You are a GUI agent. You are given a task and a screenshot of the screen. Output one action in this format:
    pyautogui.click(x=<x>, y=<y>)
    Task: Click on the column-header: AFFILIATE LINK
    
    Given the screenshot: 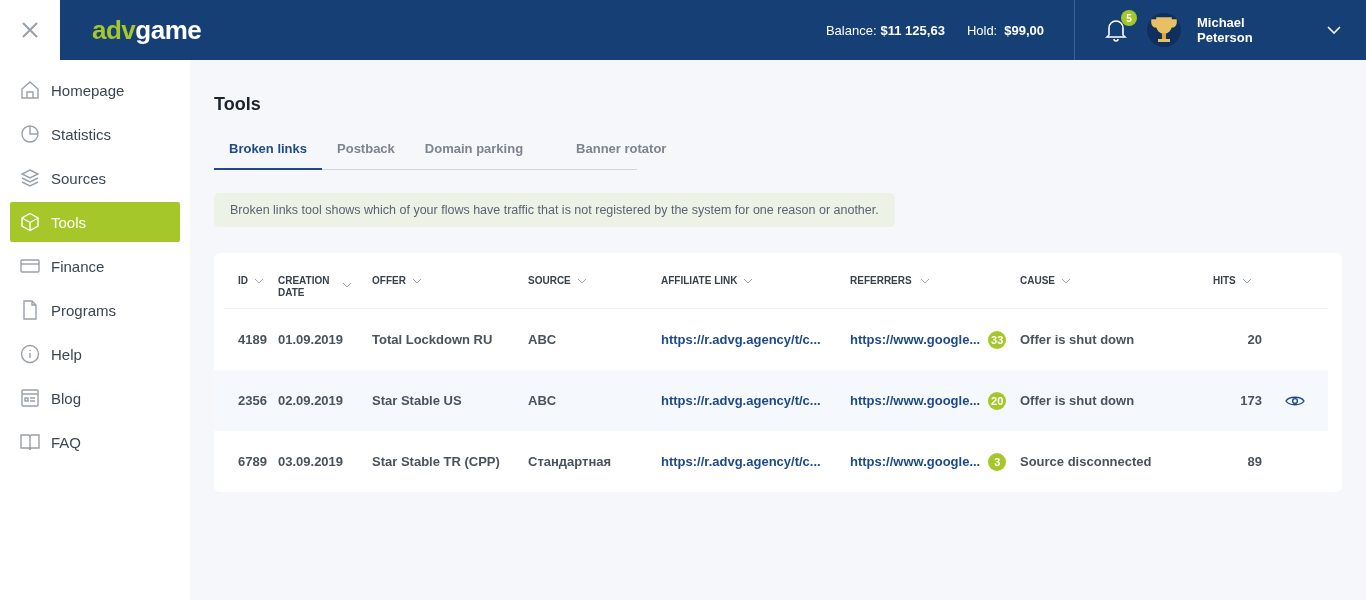 What is the action you would take?
    pyautogui.click(x=699, y=280)
    